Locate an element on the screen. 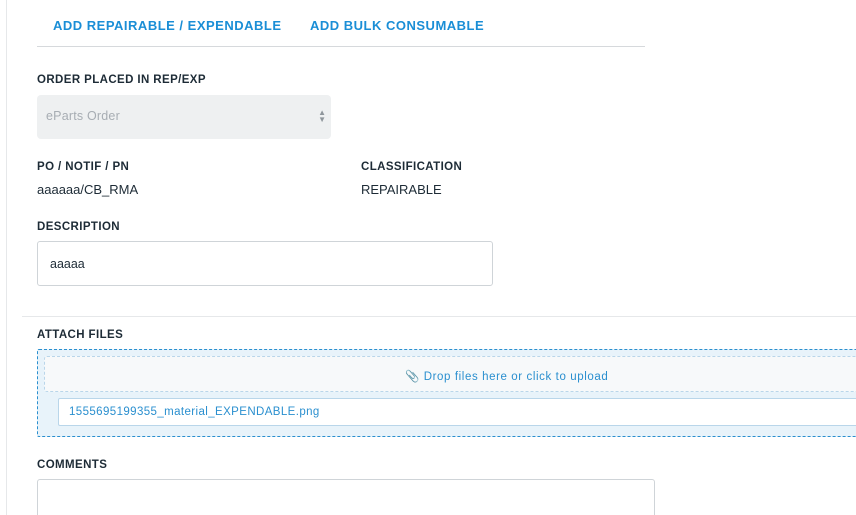 This screenshot has width=856, height=515. description-value: aaaaa is located at coordinates (67, 264).